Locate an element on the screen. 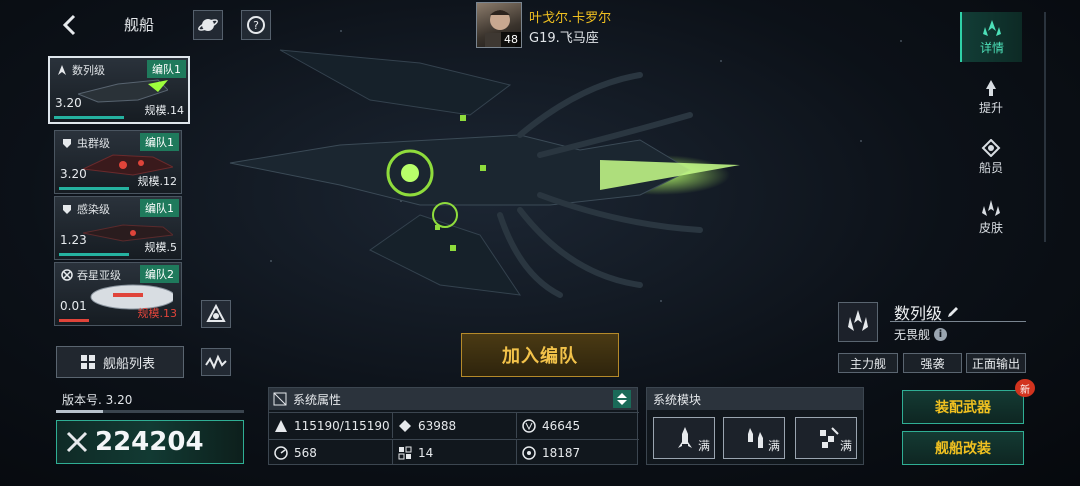  ship-scale: 规模.14 is located at coordinates (164, 110).